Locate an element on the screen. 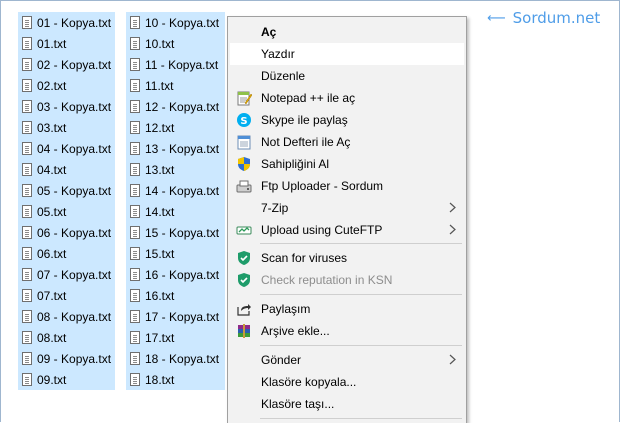 The image size is (620, 423). menu-item-scan-viruses: Scan for viruses is located at coordinates (347, 258).